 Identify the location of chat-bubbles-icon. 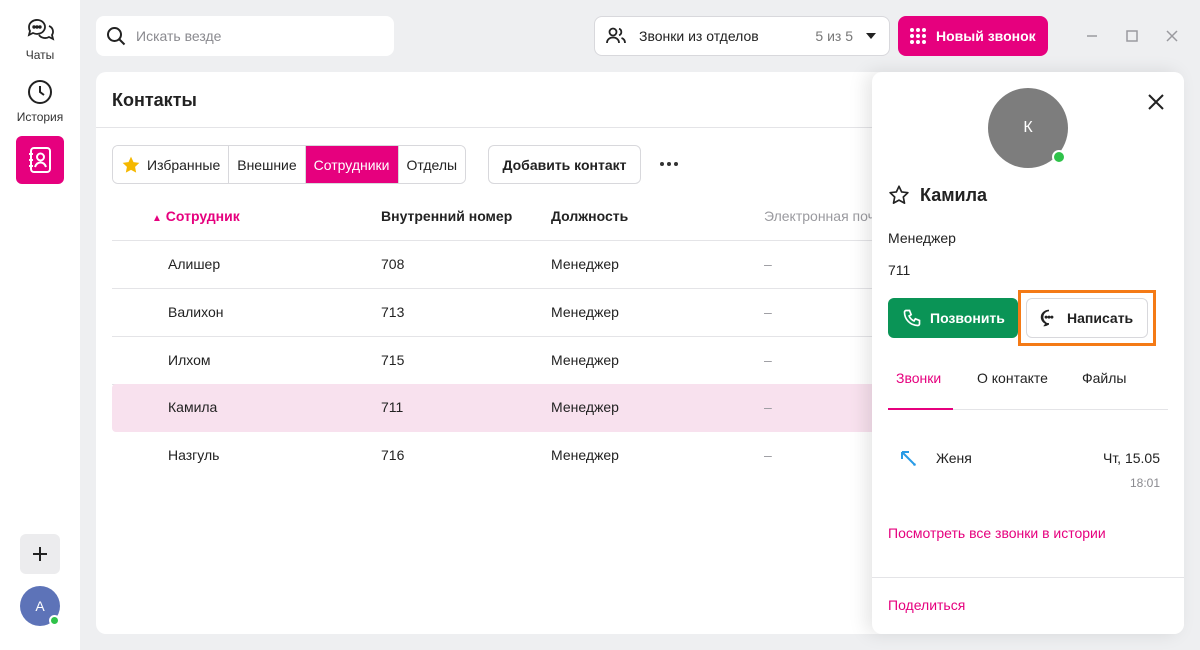
(41, 30).